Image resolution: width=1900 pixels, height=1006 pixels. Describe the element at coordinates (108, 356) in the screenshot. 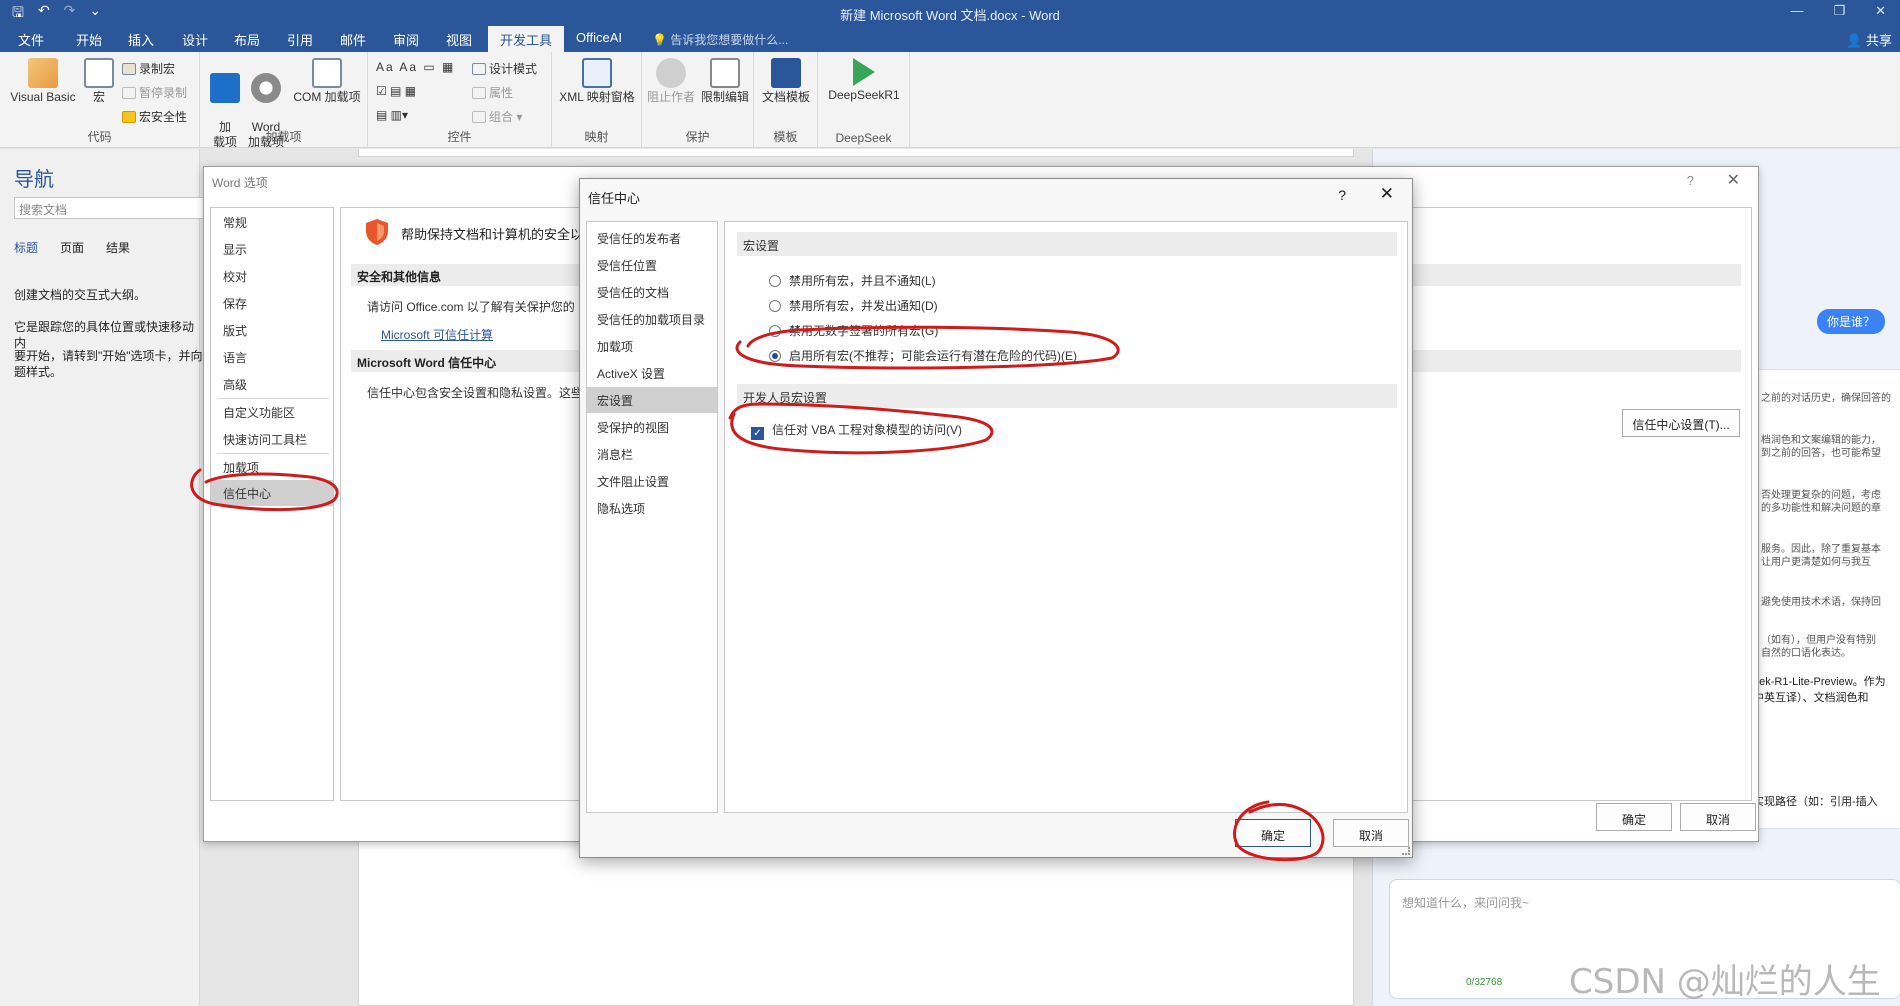

I see `nav-help-text-3: 要开始，请转到"开始"选项卡，并向` at that location.